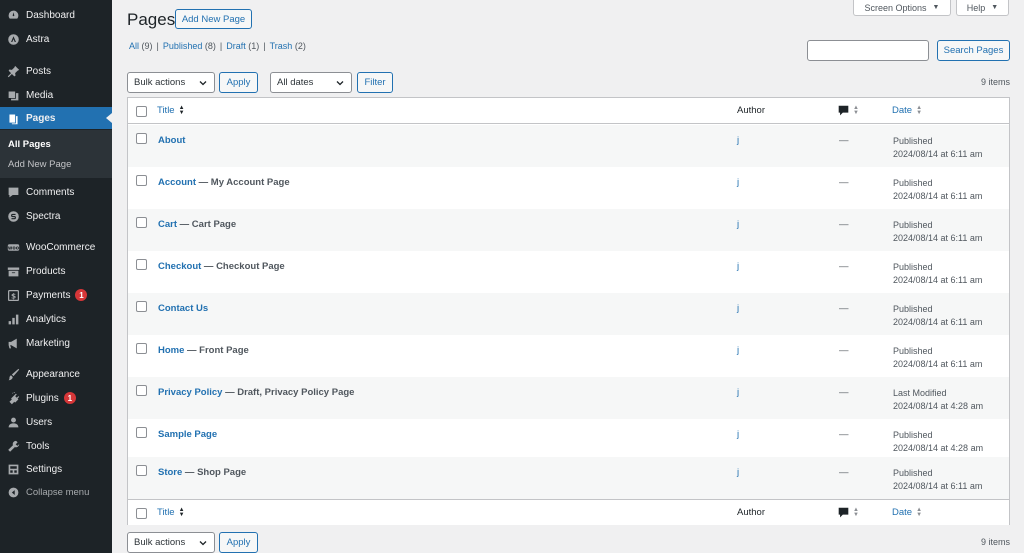 This screenshot has height=553, width=1024. I want to click on sidebar-item-tools: Tools, so click(56, 446).